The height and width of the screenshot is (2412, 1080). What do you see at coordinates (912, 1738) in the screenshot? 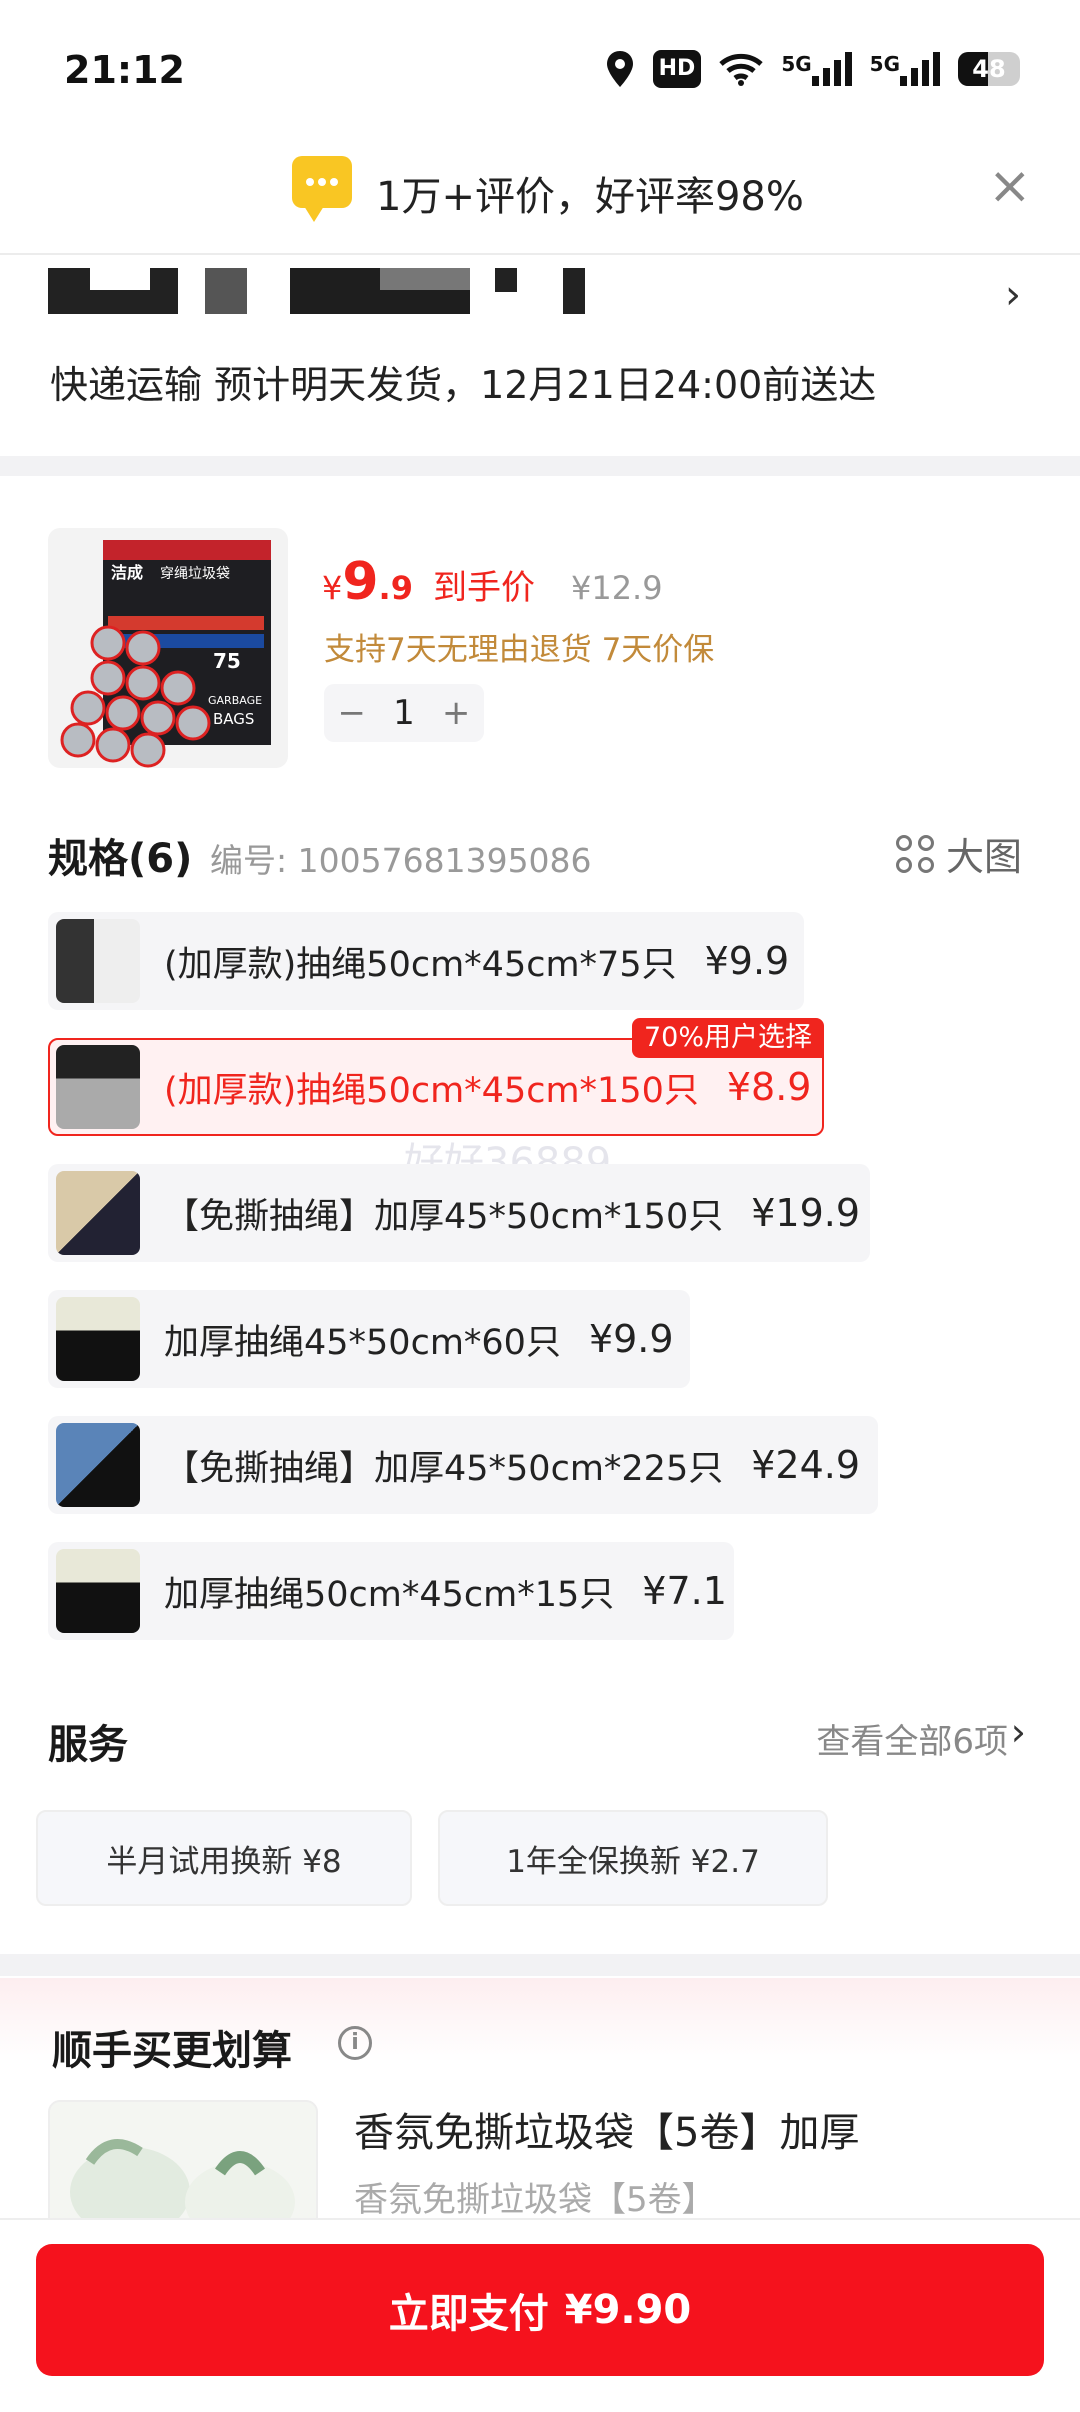
I see `view-all-services: 查看全部6项` at bounding box center [912, 1738].